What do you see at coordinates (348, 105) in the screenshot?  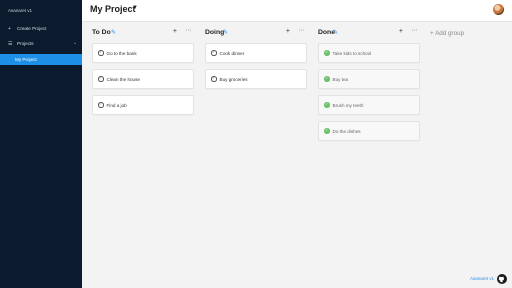 I see `task-title: Brush my teeth` at bounding box center [348, 105].